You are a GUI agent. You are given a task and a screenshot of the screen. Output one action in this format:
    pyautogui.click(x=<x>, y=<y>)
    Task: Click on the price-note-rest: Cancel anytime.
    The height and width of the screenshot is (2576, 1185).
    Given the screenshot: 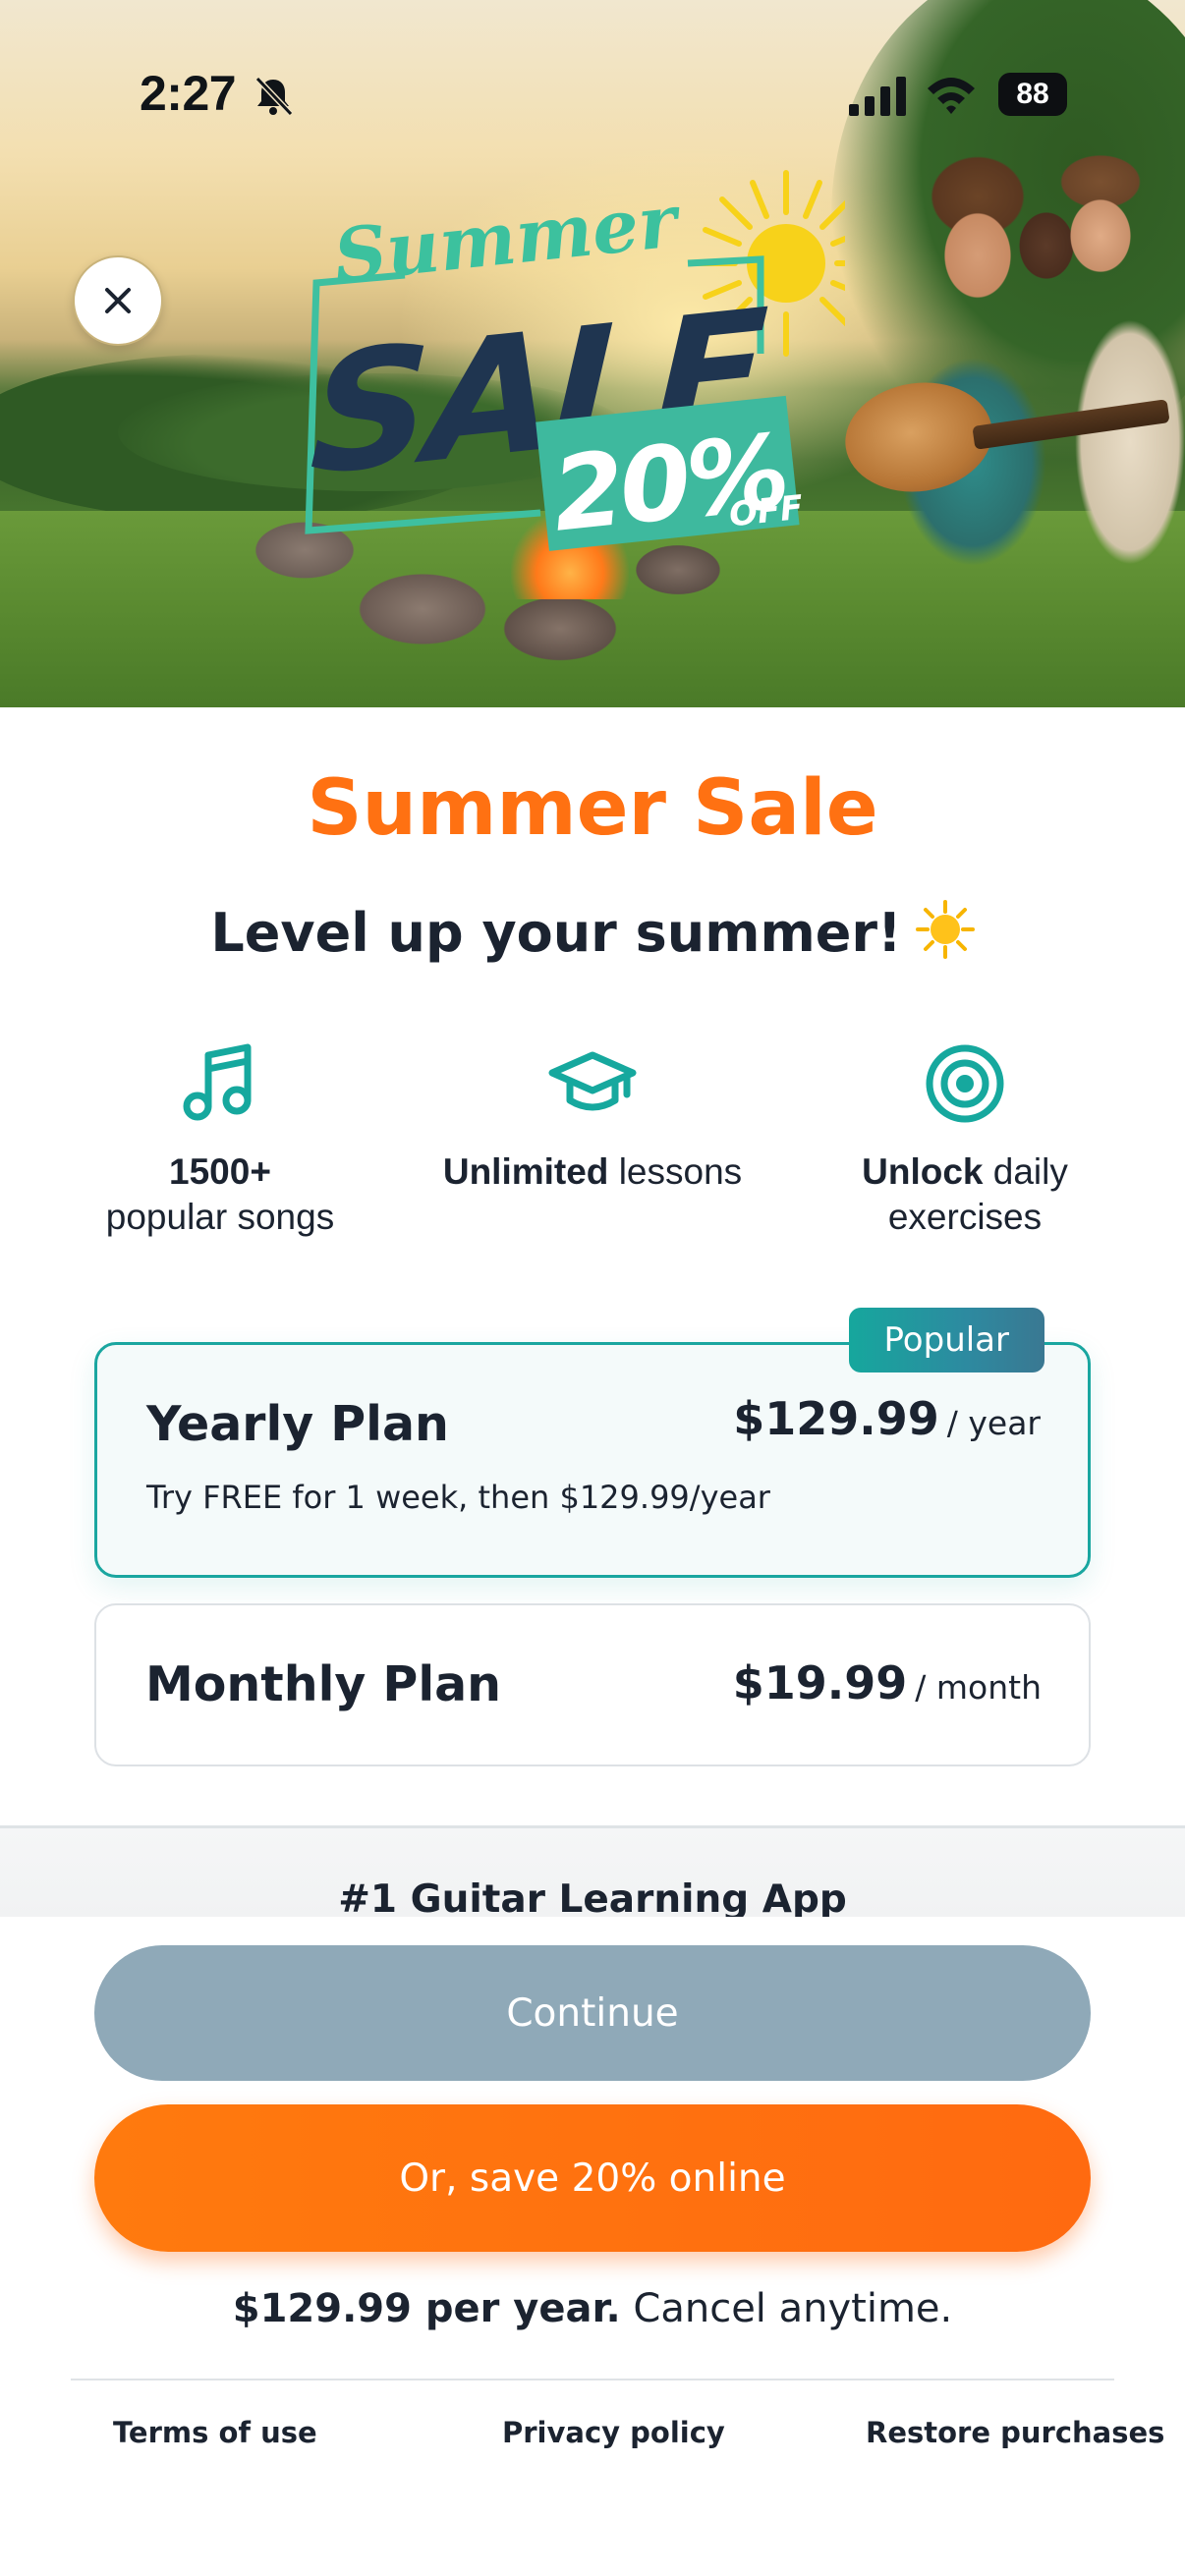 What is the action you would take?
    pyautogui.click(x=793, y=2308)
    